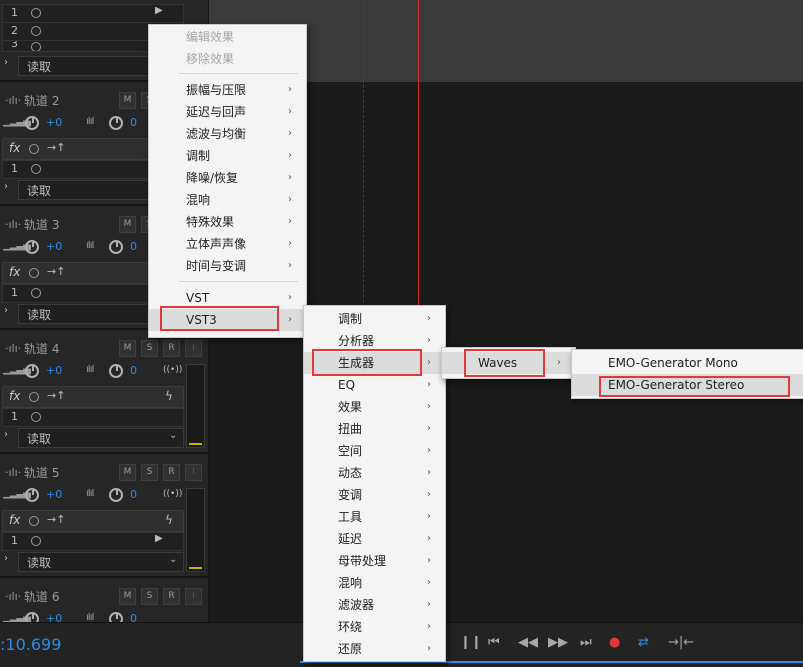  Describe the element at coordinates (227, 90) in the screenshot. I see `menu-item-amplitude: 振幅与压限 ›` at that location.